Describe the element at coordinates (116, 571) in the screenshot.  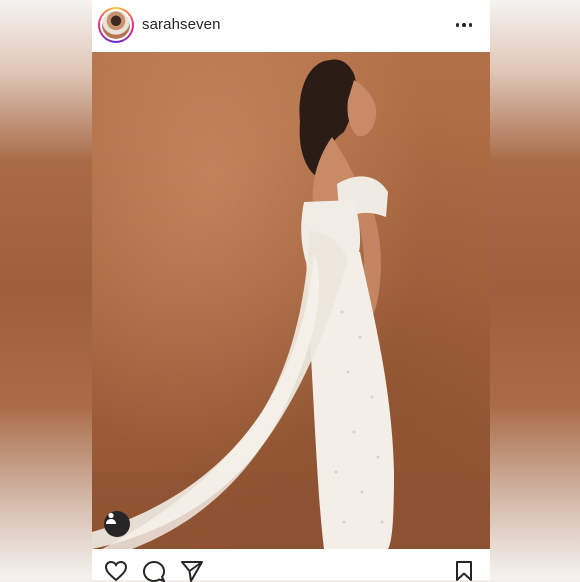
I see `heart-icon` at that location.